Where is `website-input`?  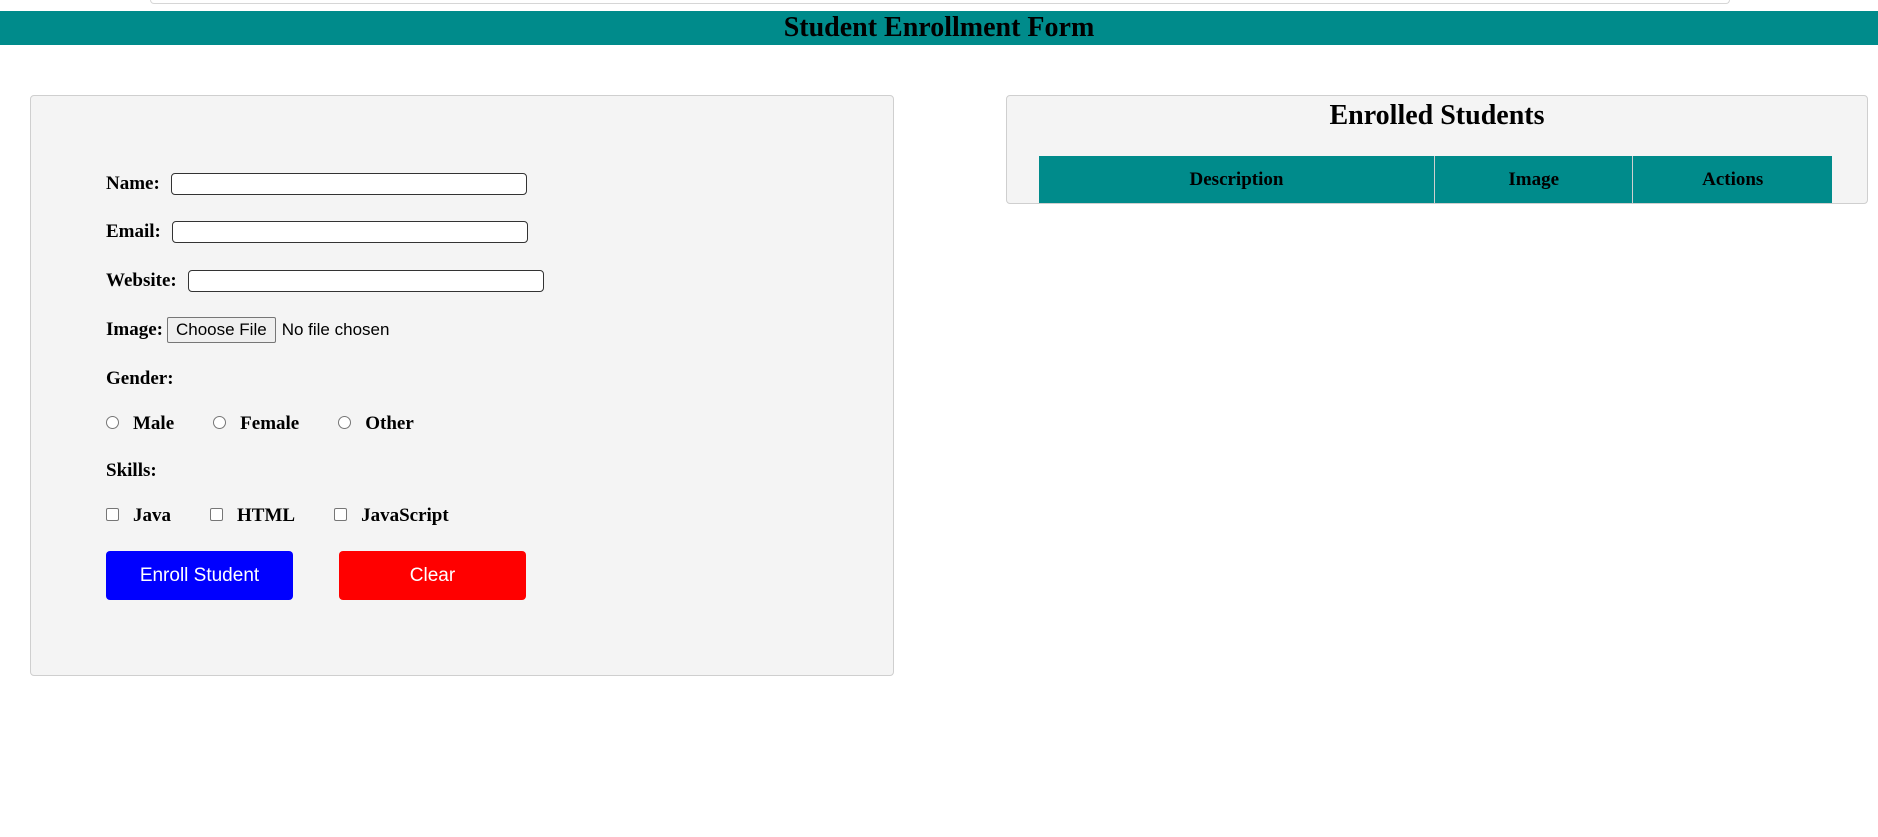
website-input is located at coordinates (365, 281).